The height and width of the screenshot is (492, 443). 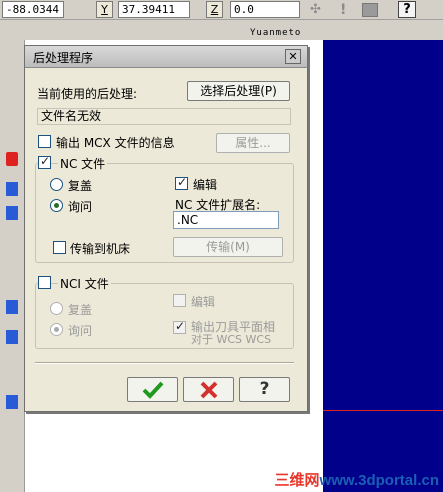 I want to click on nc-edit-checkbox, so click(x=181, y=182).